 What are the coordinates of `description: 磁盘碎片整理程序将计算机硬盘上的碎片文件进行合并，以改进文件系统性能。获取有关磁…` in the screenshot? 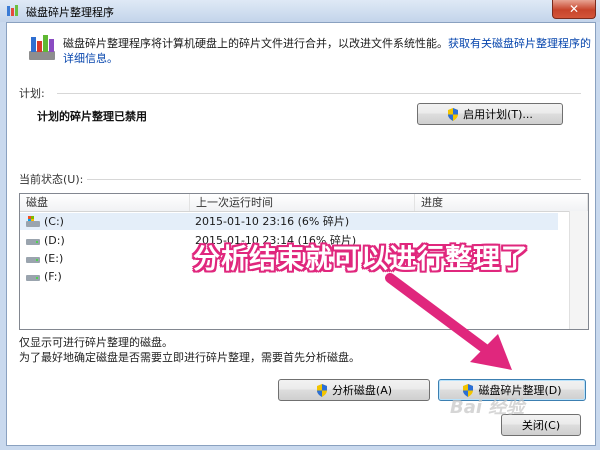 It's located at (327, 51).